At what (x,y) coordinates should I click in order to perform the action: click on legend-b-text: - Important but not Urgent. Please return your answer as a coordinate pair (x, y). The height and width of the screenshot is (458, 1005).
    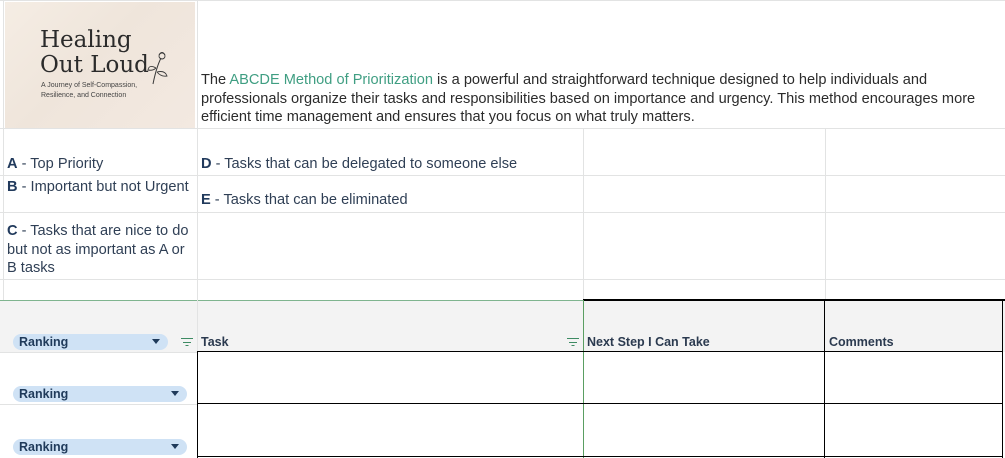
    Looking at the image, I should click on (103, 187).